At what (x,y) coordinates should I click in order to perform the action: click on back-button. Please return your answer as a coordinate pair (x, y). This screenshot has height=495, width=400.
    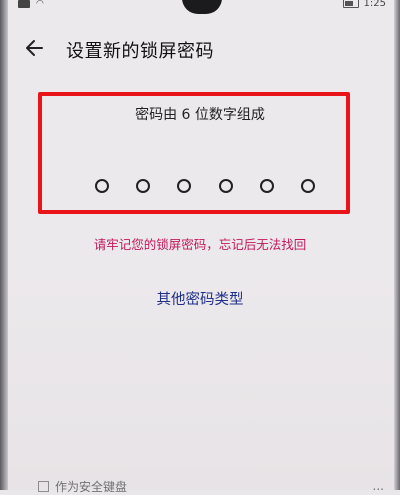
    Looking at the image, I should click on (36, 48).